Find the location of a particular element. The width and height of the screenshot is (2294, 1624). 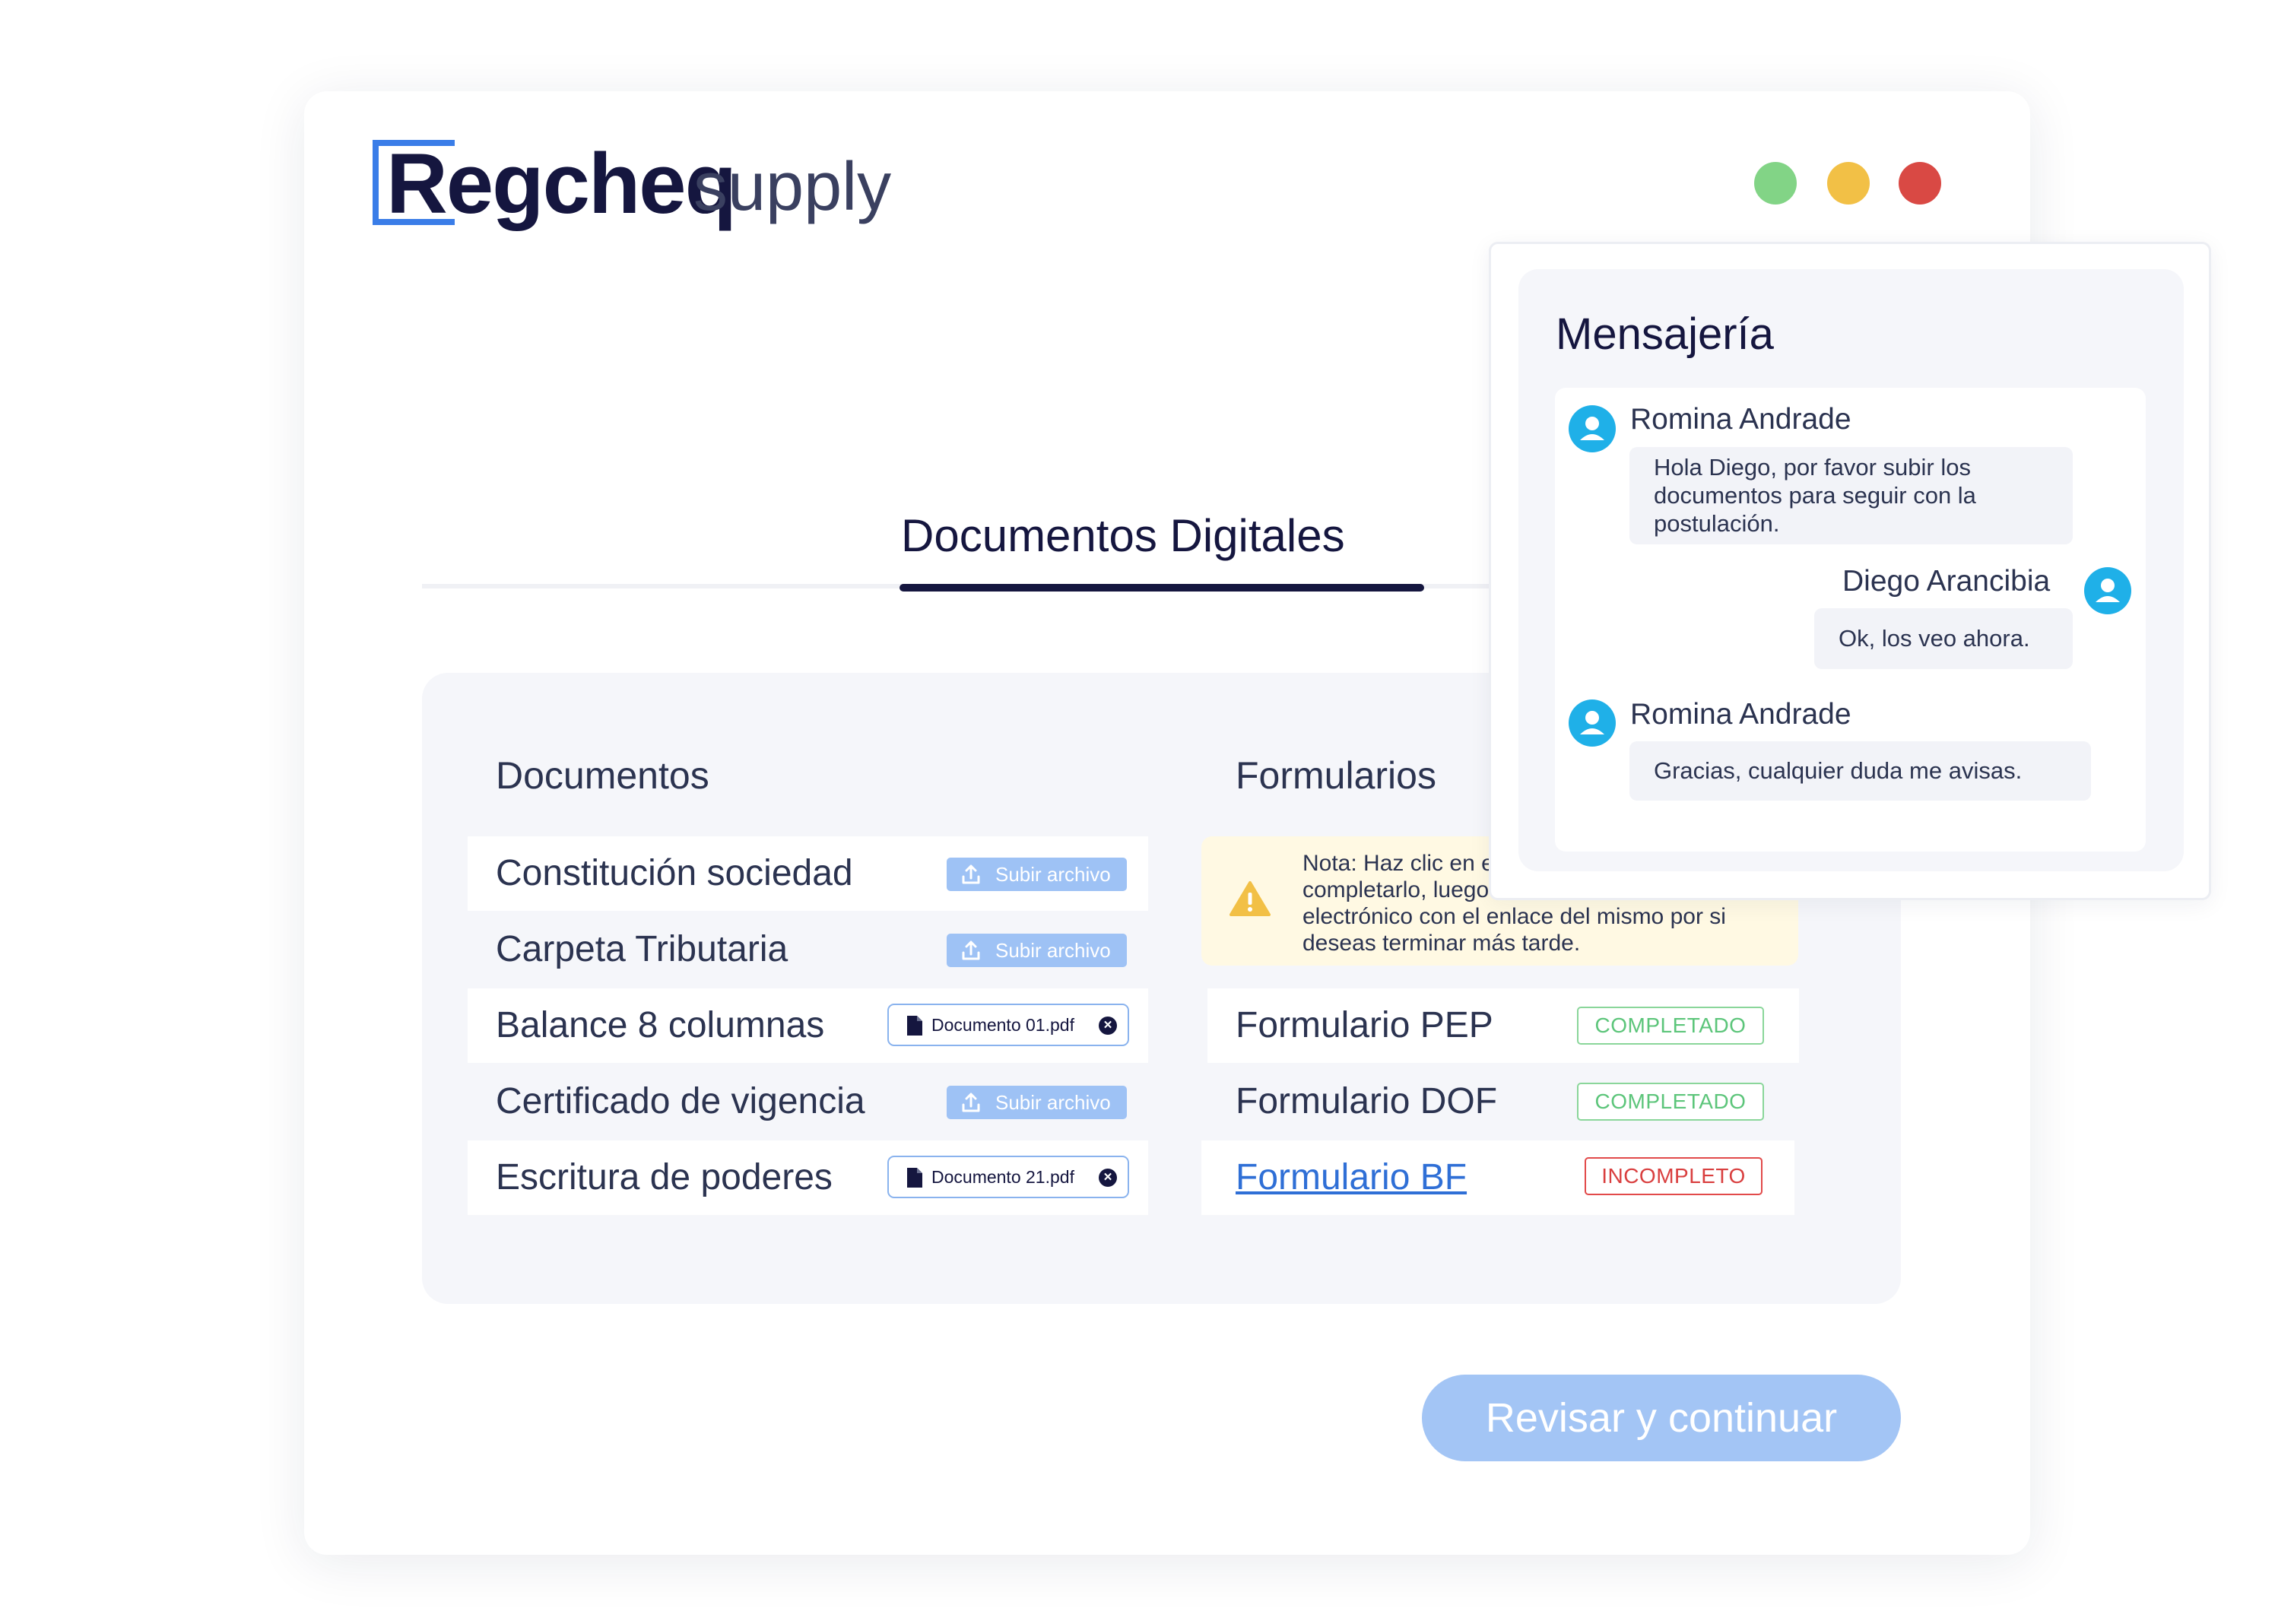

continue-button: Revisar y continuar is located at coordinates (1661, 1418).